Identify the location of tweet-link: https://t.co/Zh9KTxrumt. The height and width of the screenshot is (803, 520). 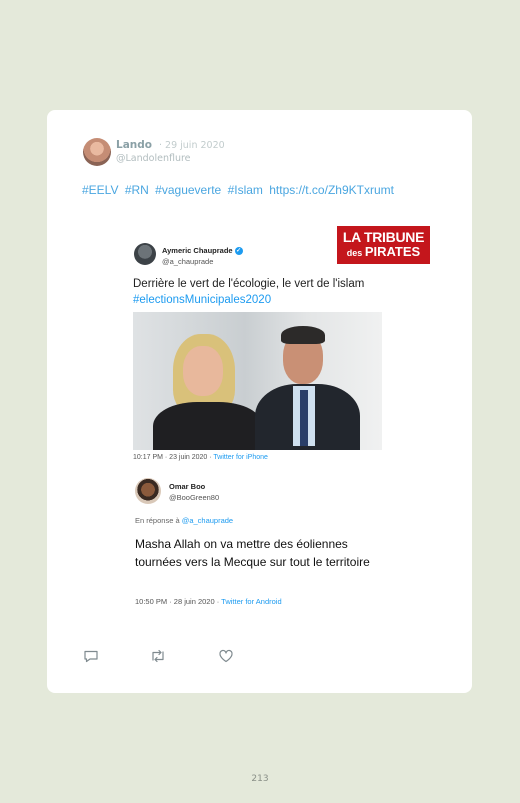
(331, 190).